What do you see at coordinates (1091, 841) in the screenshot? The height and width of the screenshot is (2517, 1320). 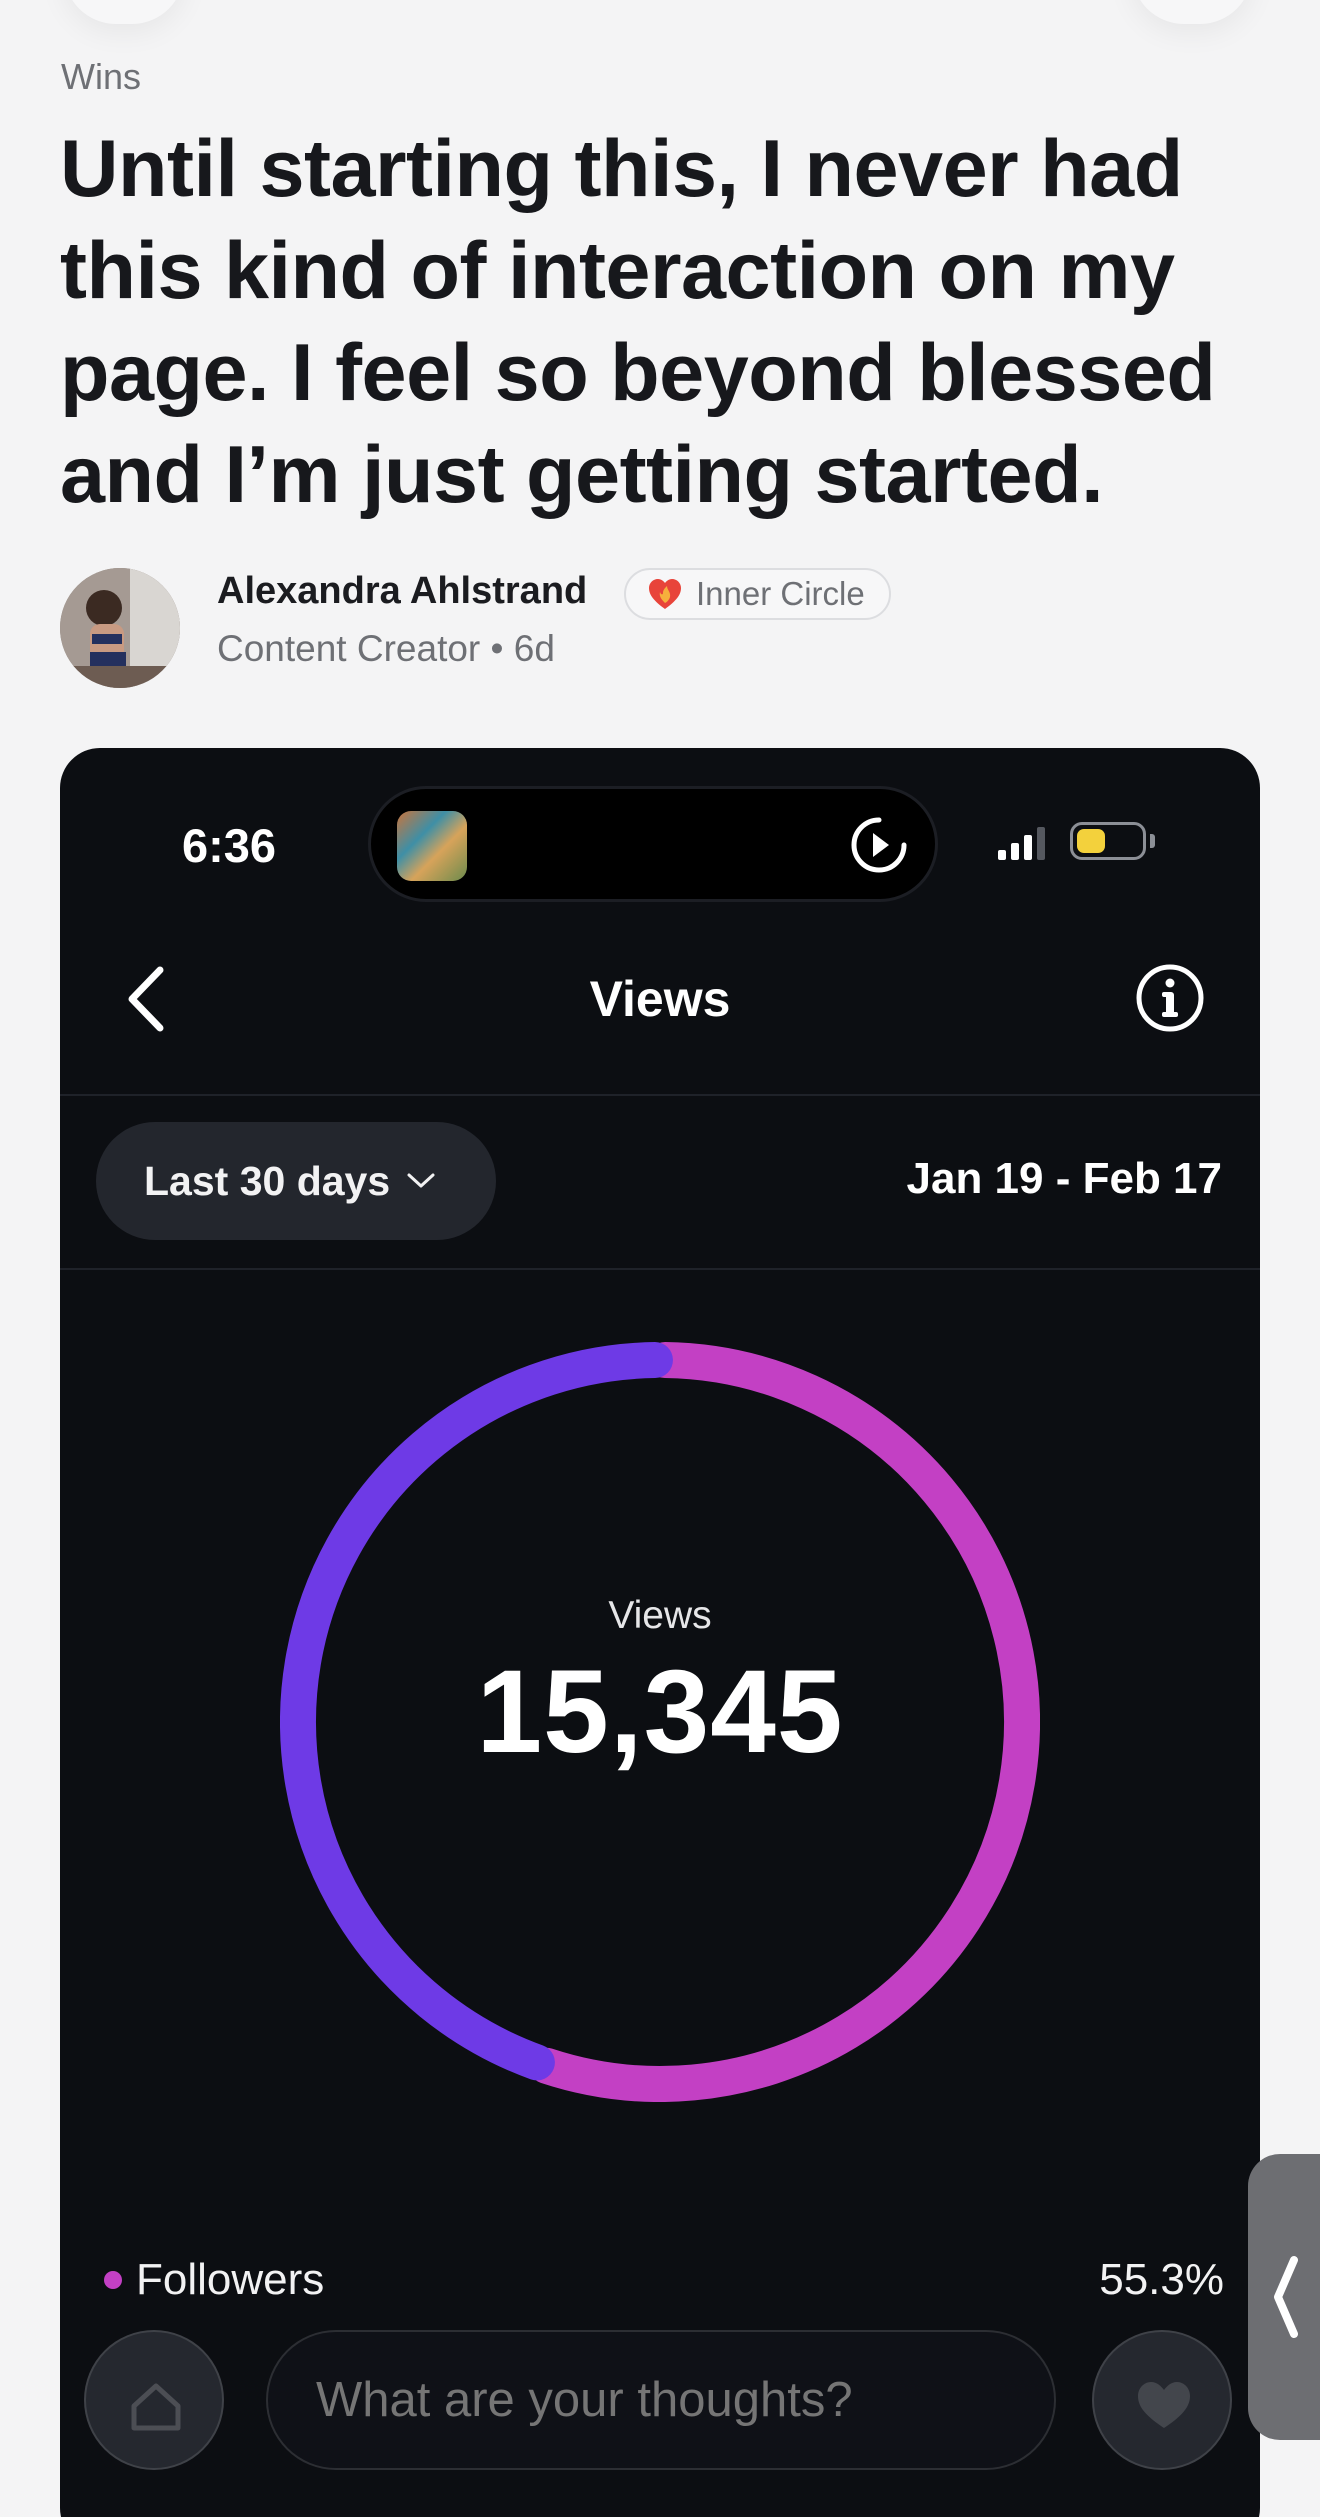 I see `battery-level` at bounding box center [1091, 841].